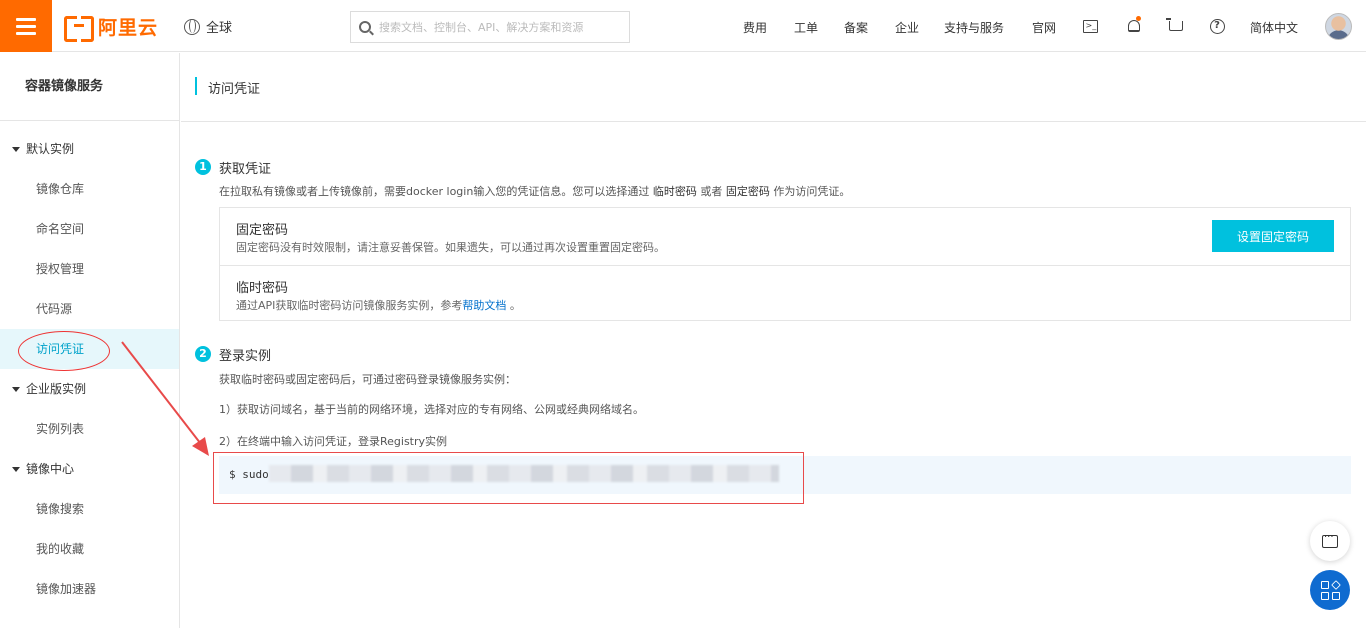 This screenshot has width=1366, height=628. I want to click on fixed-password-title: 固定密码, so click(262, 230).